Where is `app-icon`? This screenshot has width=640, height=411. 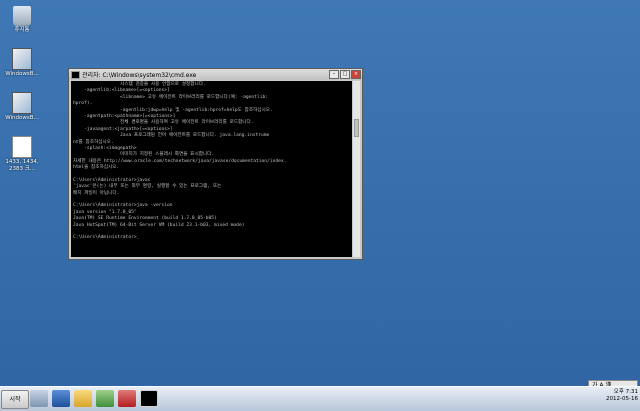 app-icon is located at coordinates (105, 398).